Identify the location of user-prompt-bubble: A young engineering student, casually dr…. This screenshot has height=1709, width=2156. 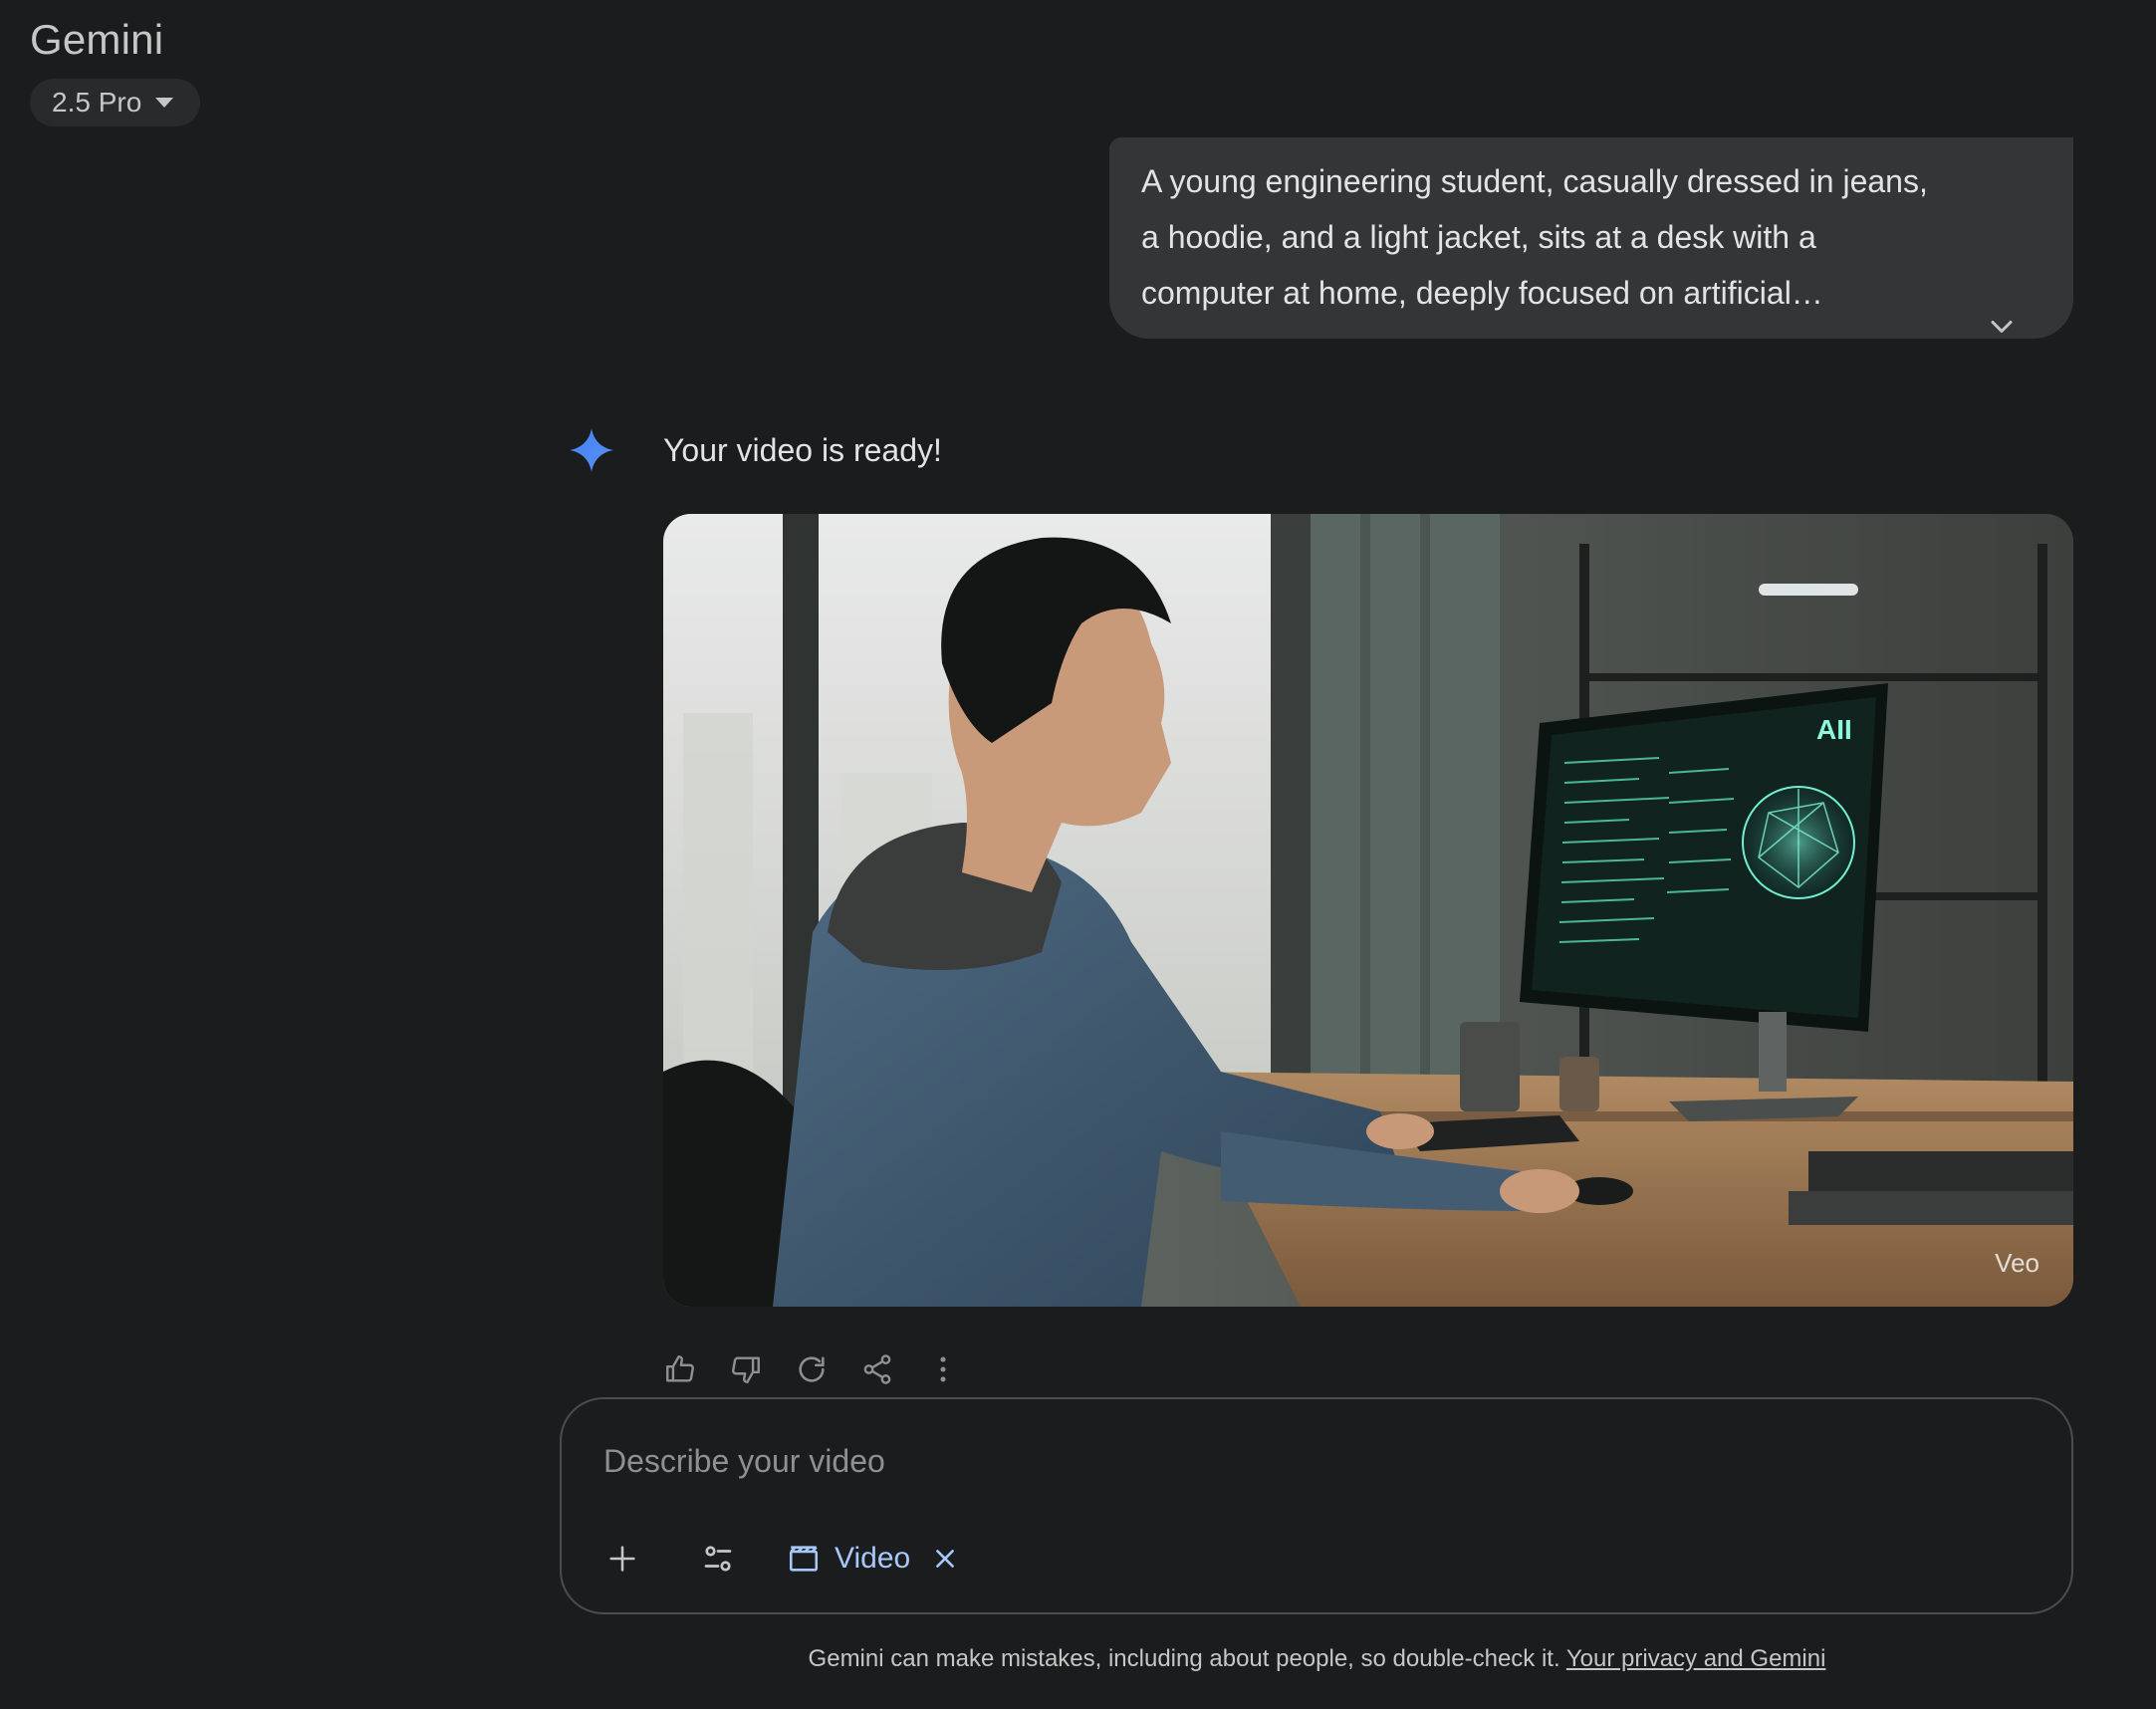
(1591, 238).